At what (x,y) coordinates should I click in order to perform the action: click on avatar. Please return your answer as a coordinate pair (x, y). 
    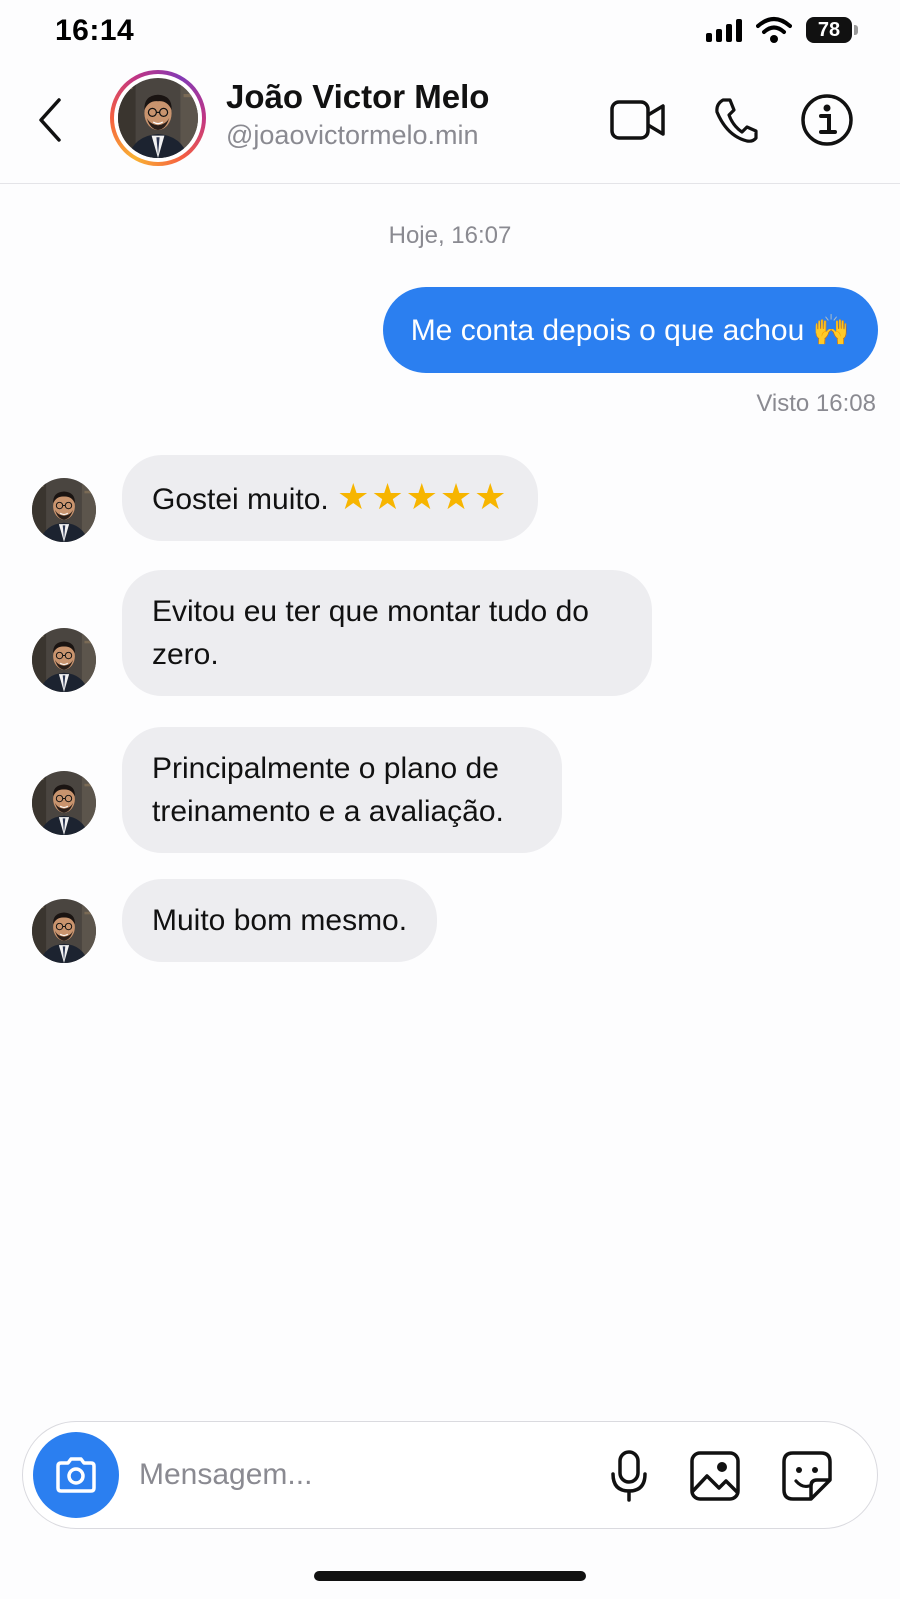
    Looking at the image, I should click on (158, 118).